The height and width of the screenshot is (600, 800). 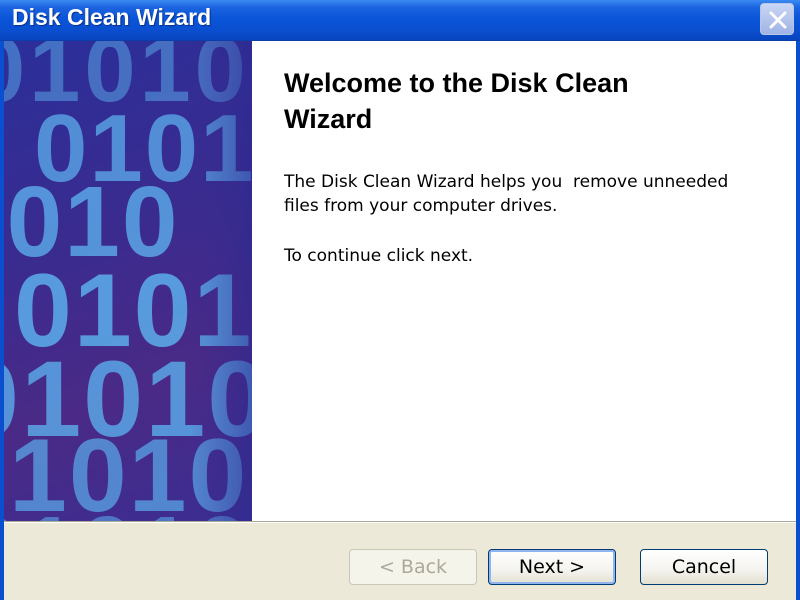 I want to click on back-button: < Back, so click(x=413, y=567).